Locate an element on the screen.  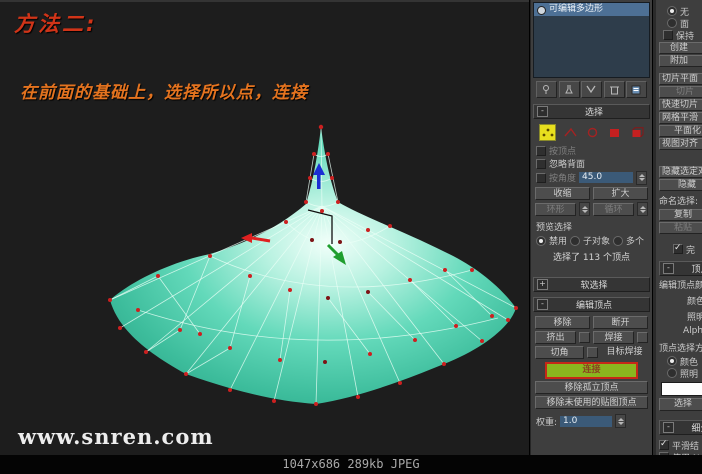
slice-plane-button: 切片平面 is located at coordinates (680, 79).